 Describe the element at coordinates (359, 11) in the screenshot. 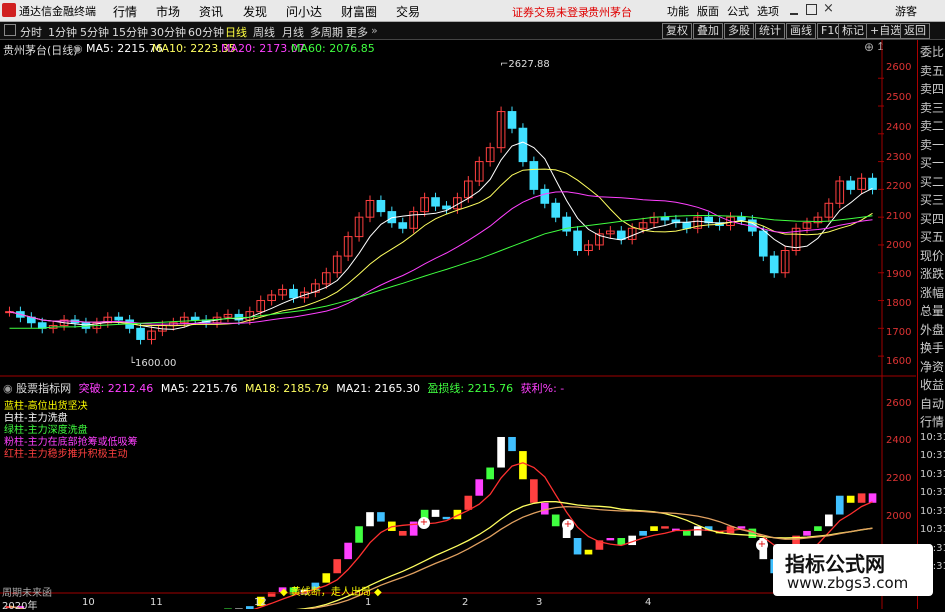

I see `menu-caifuquan: 财富圈` at that location.